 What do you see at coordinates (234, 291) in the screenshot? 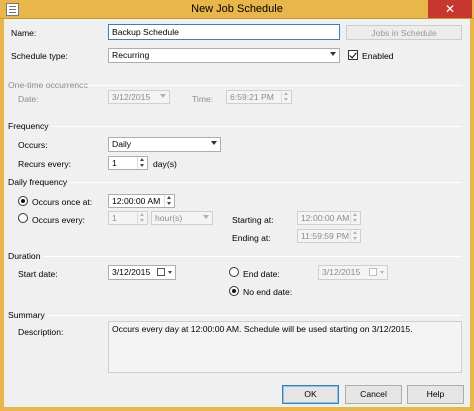
I see `no-end-date-radio` at bounding box center [234, 291].